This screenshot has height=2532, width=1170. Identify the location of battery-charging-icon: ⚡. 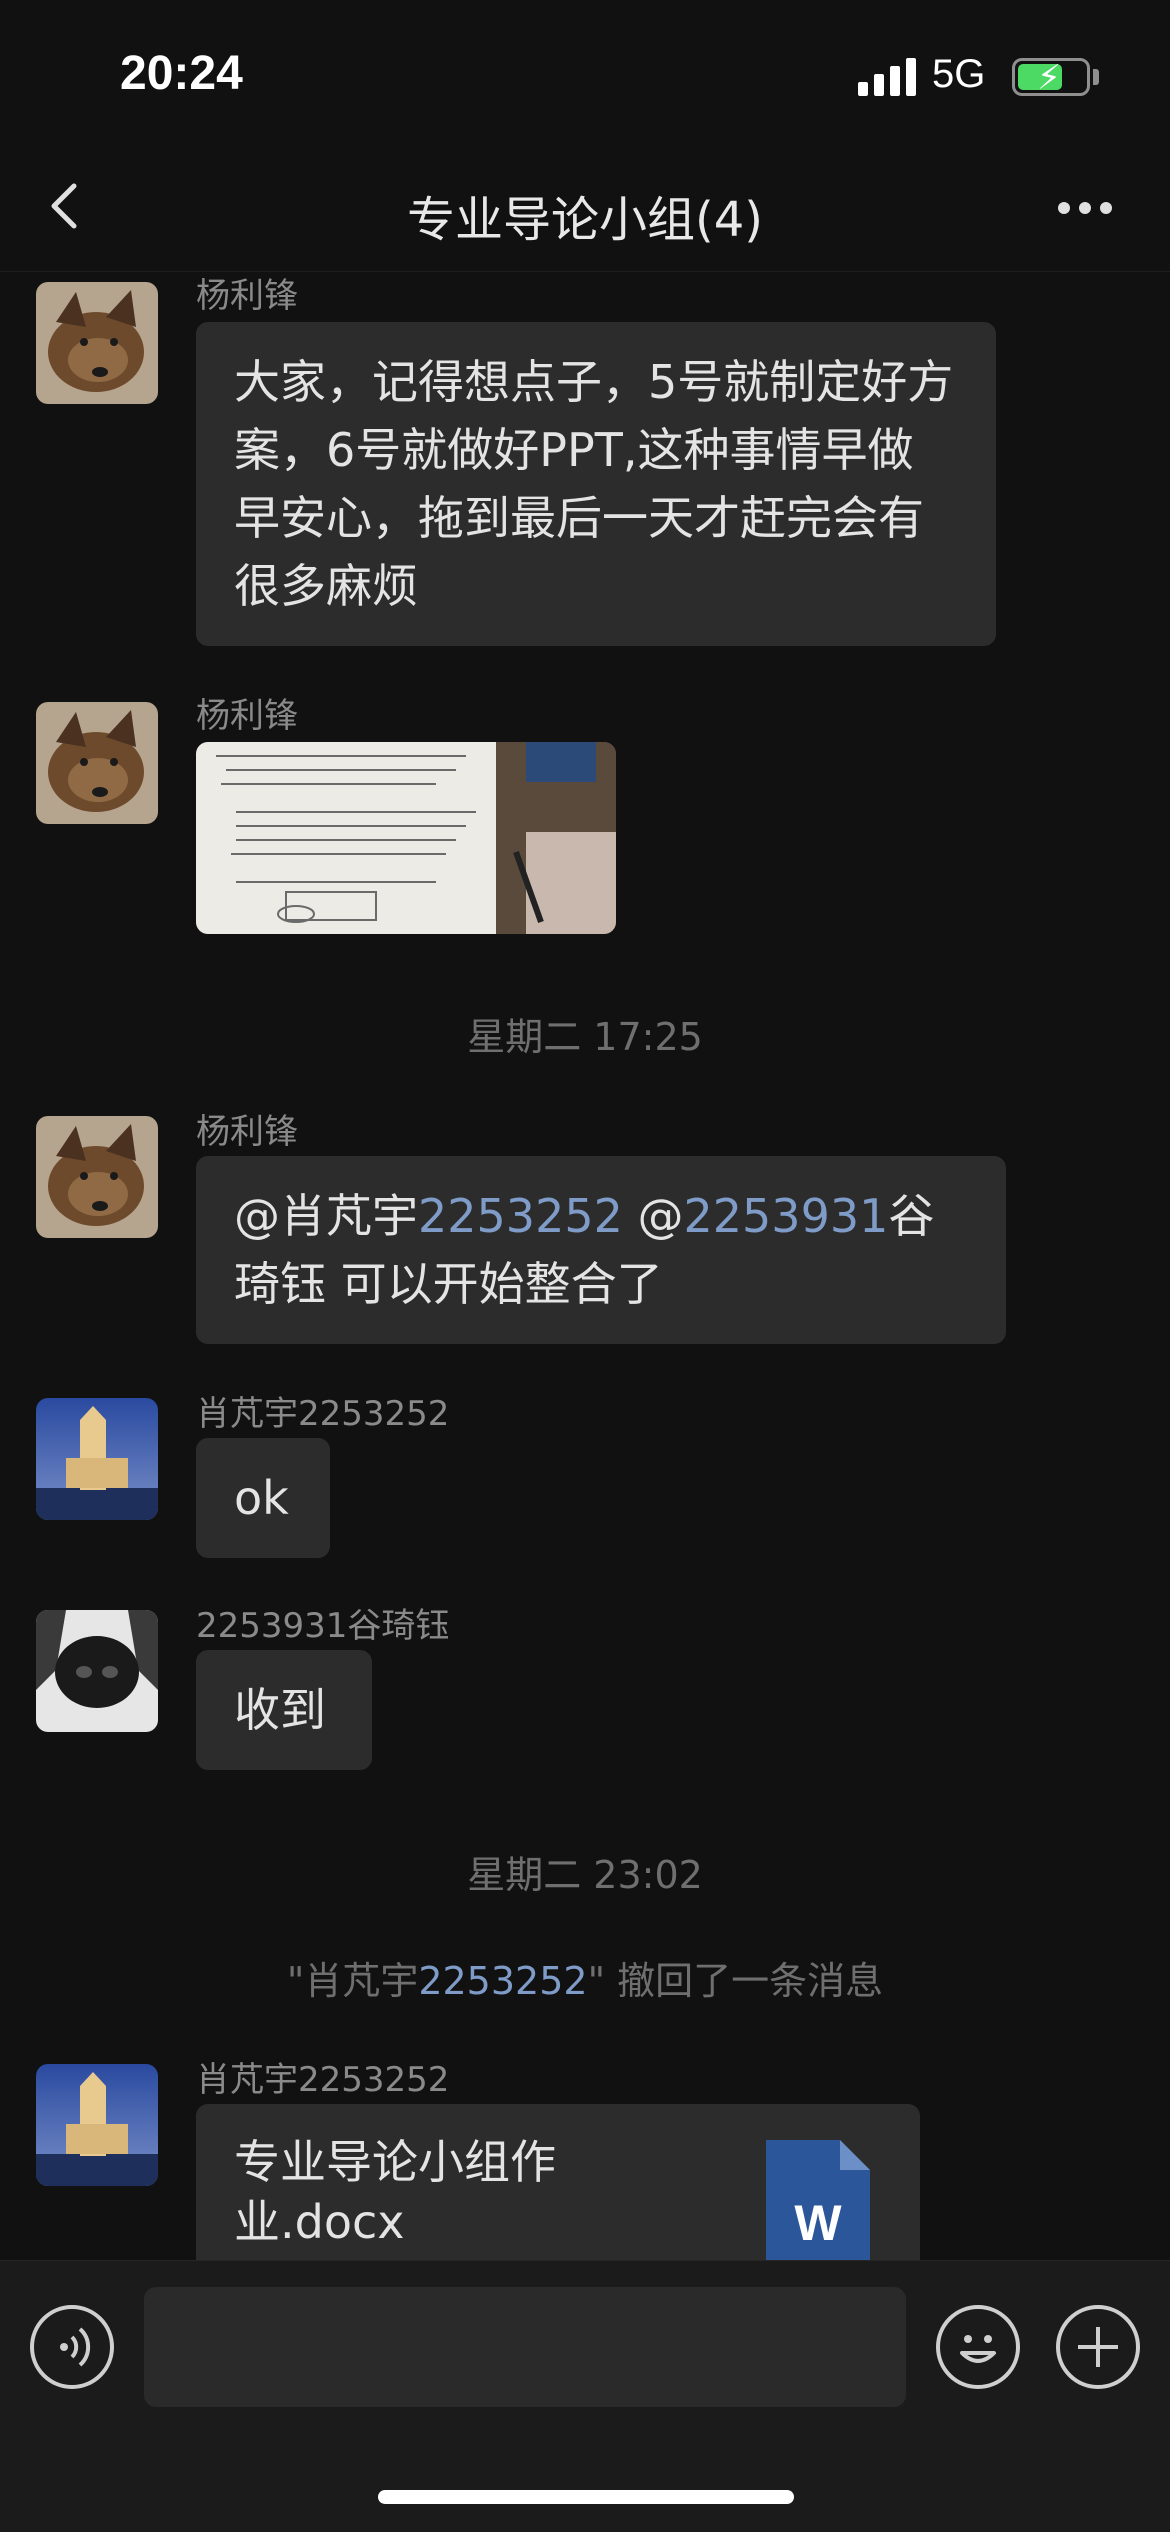
(1051, 78).